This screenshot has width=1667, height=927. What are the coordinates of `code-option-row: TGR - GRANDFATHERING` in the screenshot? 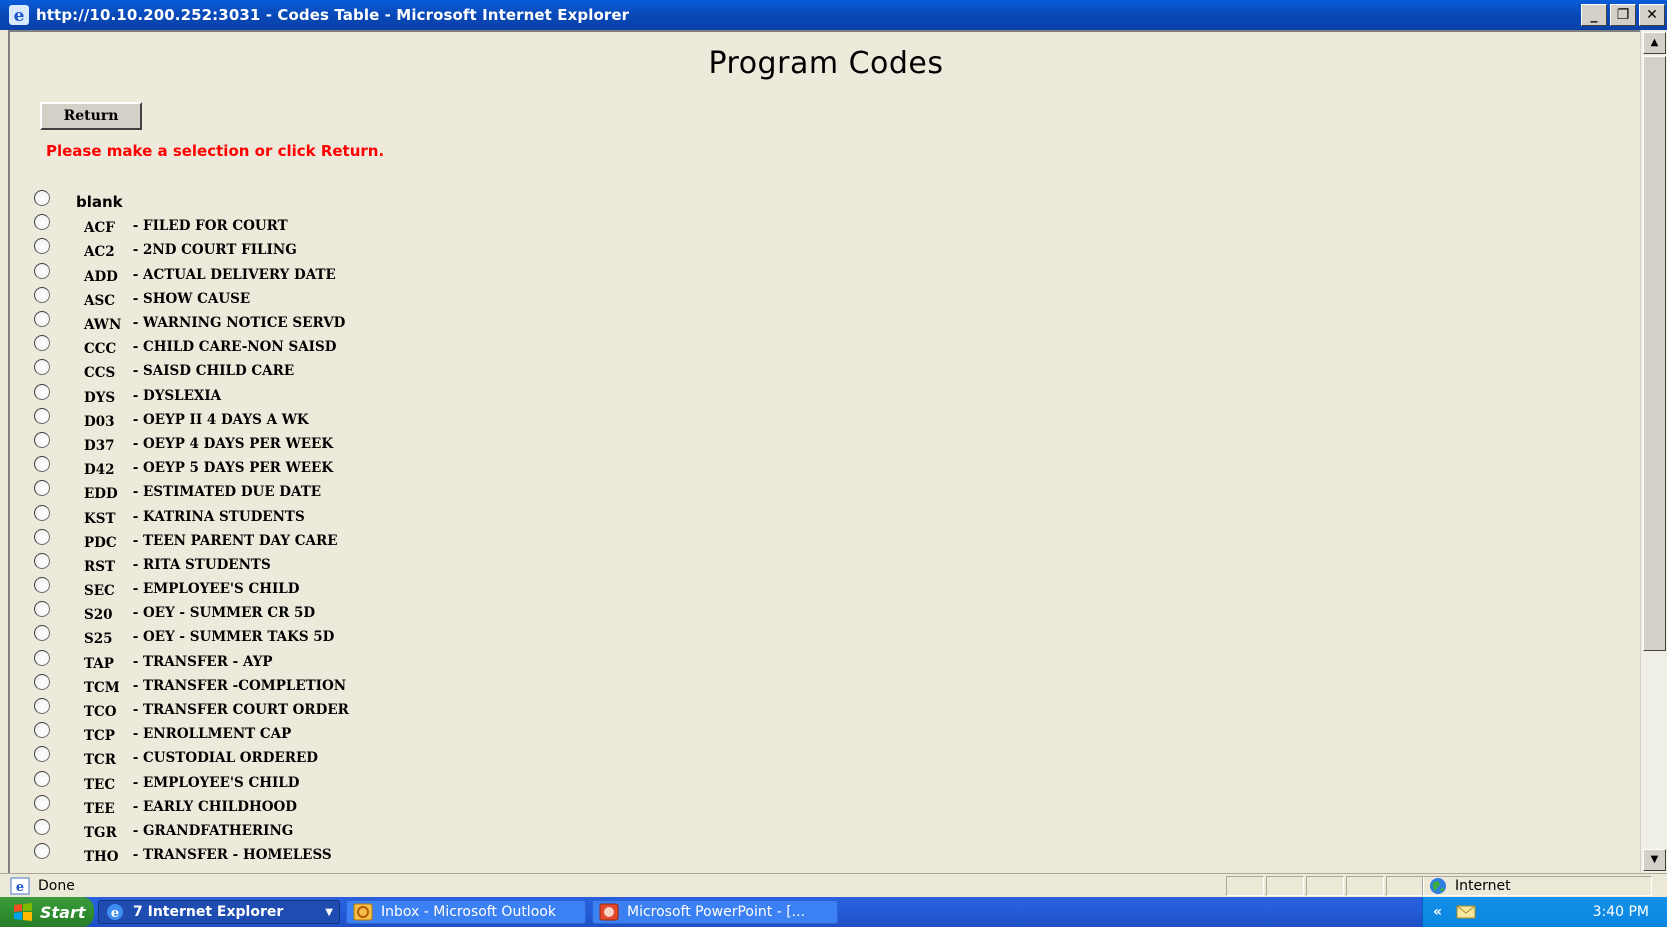 It's located at (191, 830).